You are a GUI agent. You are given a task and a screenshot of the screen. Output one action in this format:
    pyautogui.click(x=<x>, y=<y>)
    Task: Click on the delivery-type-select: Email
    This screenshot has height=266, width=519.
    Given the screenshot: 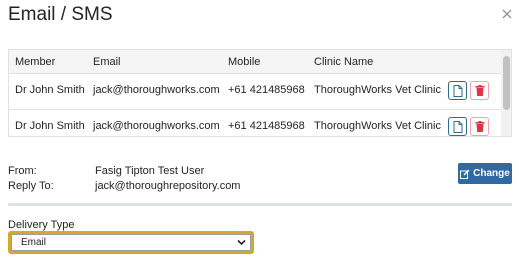 What is the action you would take?
    pyautogui.click(x=131, y=242)
    